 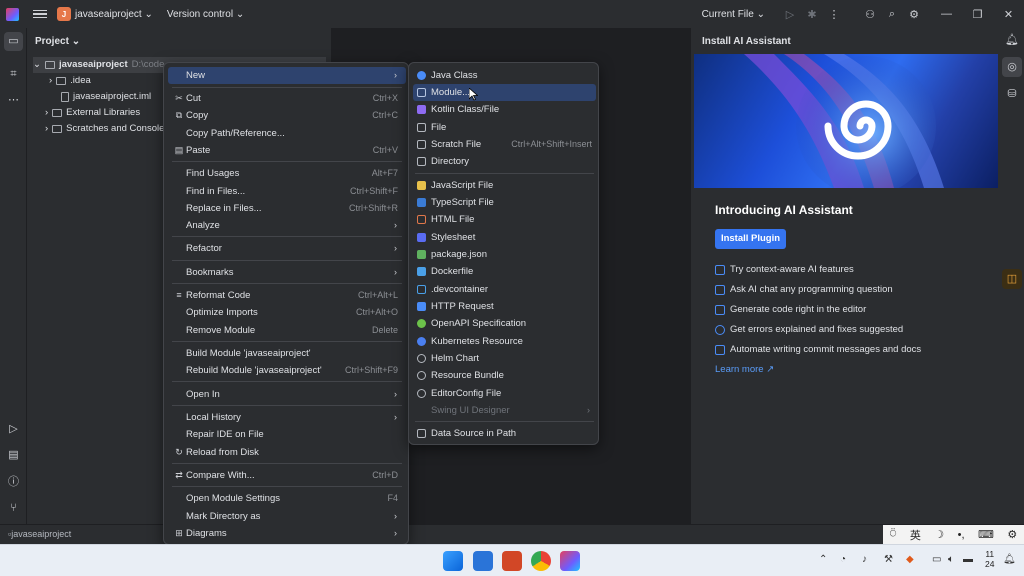 I want to click on tray-chevron-up-icon: ⌃, so click(x=823, y=559).